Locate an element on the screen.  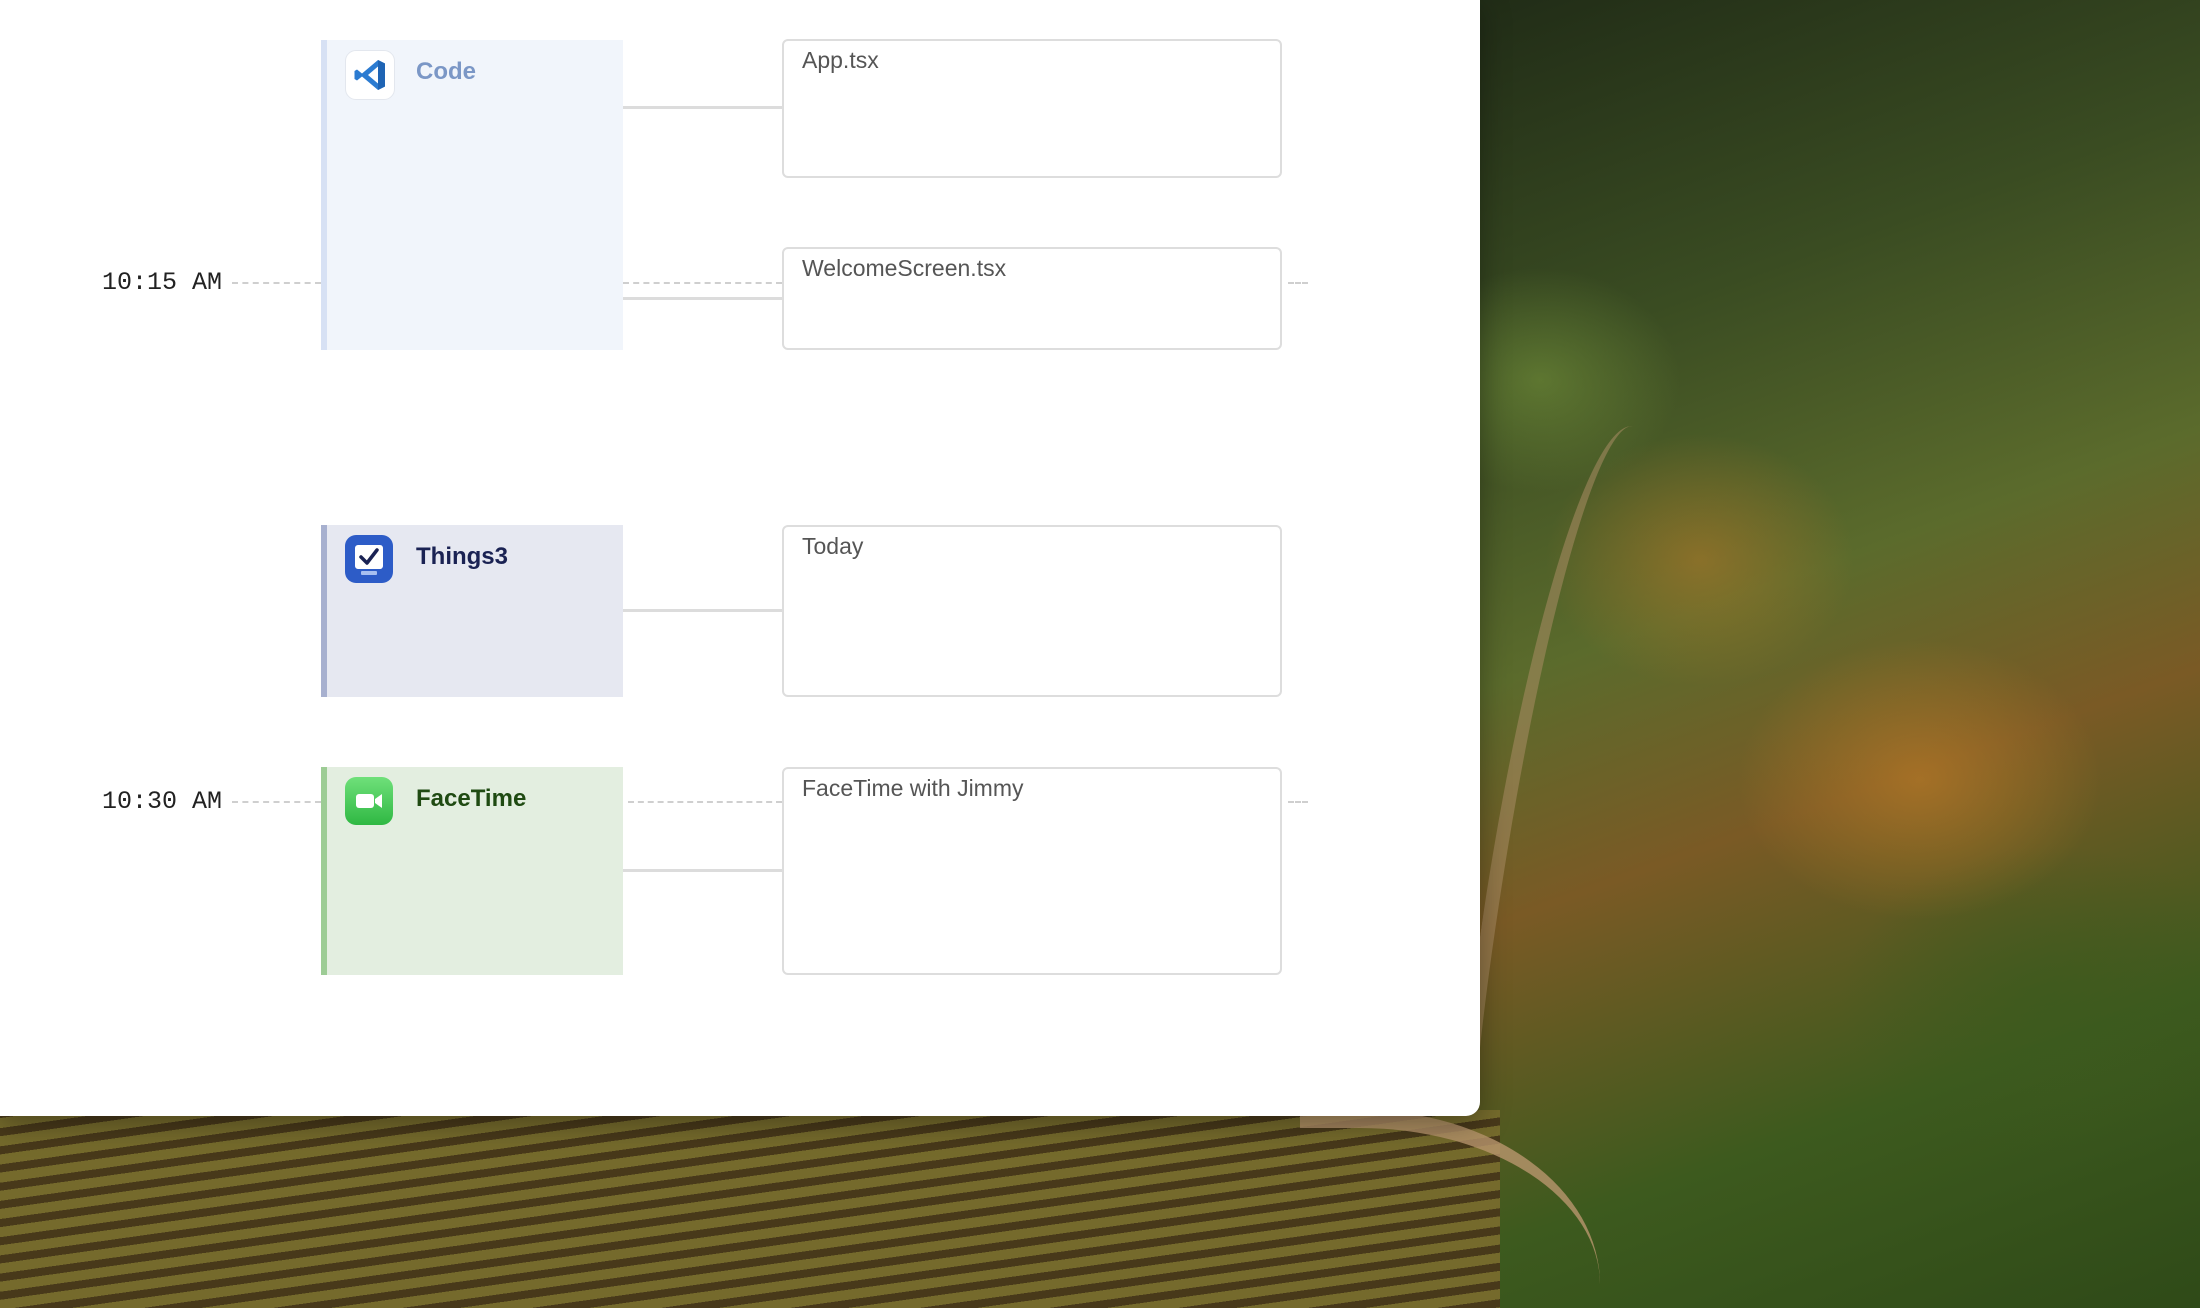
time-marker-1015: 10:15 AM is located at coordinates (162, 282).